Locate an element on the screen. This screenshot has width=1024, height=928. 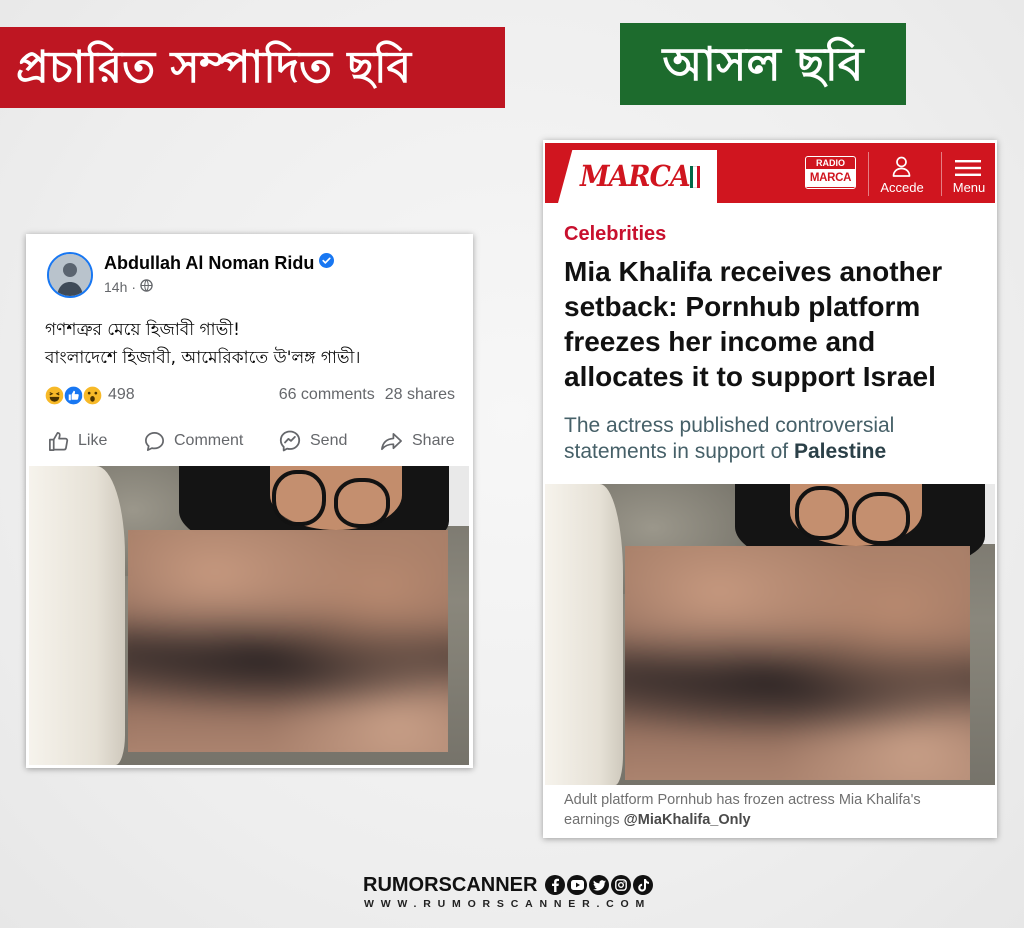
social-icons is located at coordinates (599, 885).